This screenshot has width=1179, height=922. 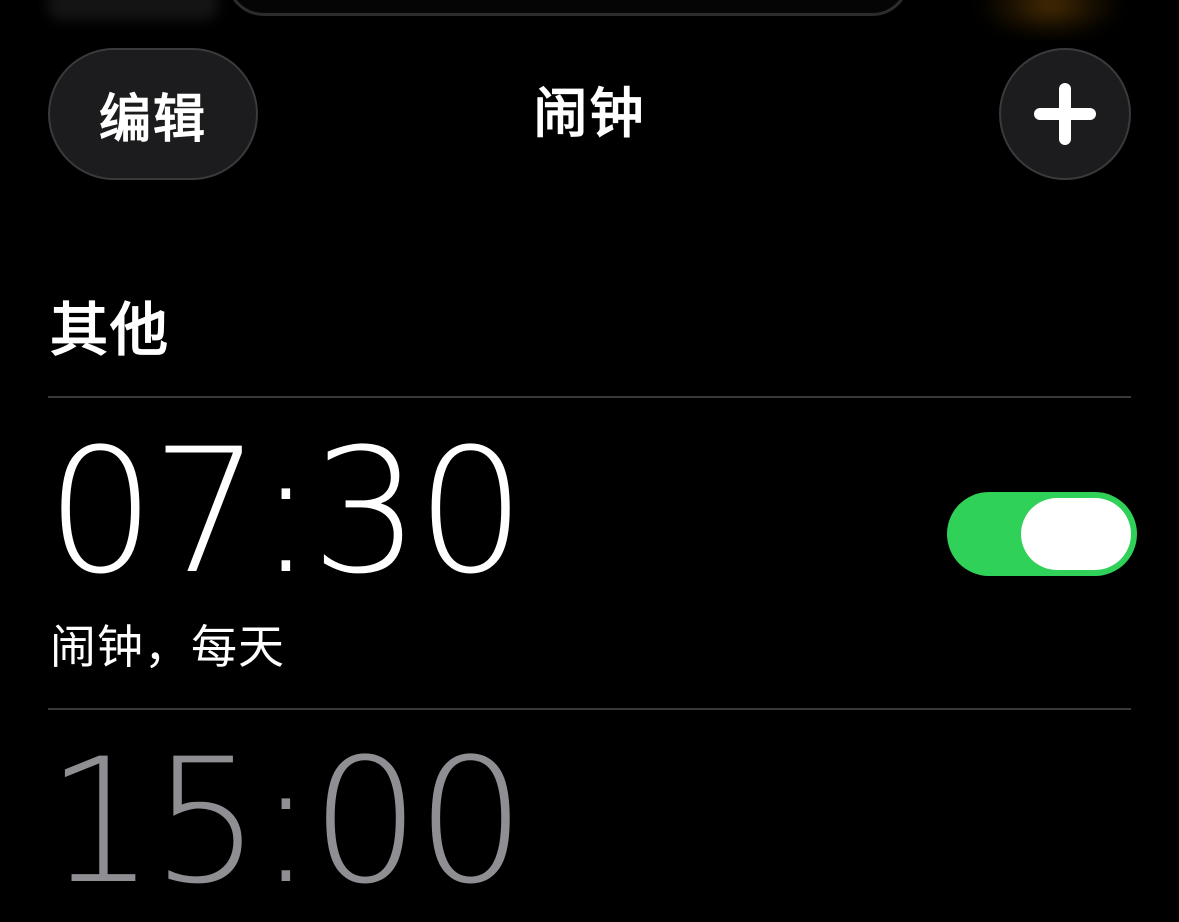 What do you see at coordinates (286, 511) in the screenshot?
I see `alarm-time: 07:30` at bounding box center [286, 511].